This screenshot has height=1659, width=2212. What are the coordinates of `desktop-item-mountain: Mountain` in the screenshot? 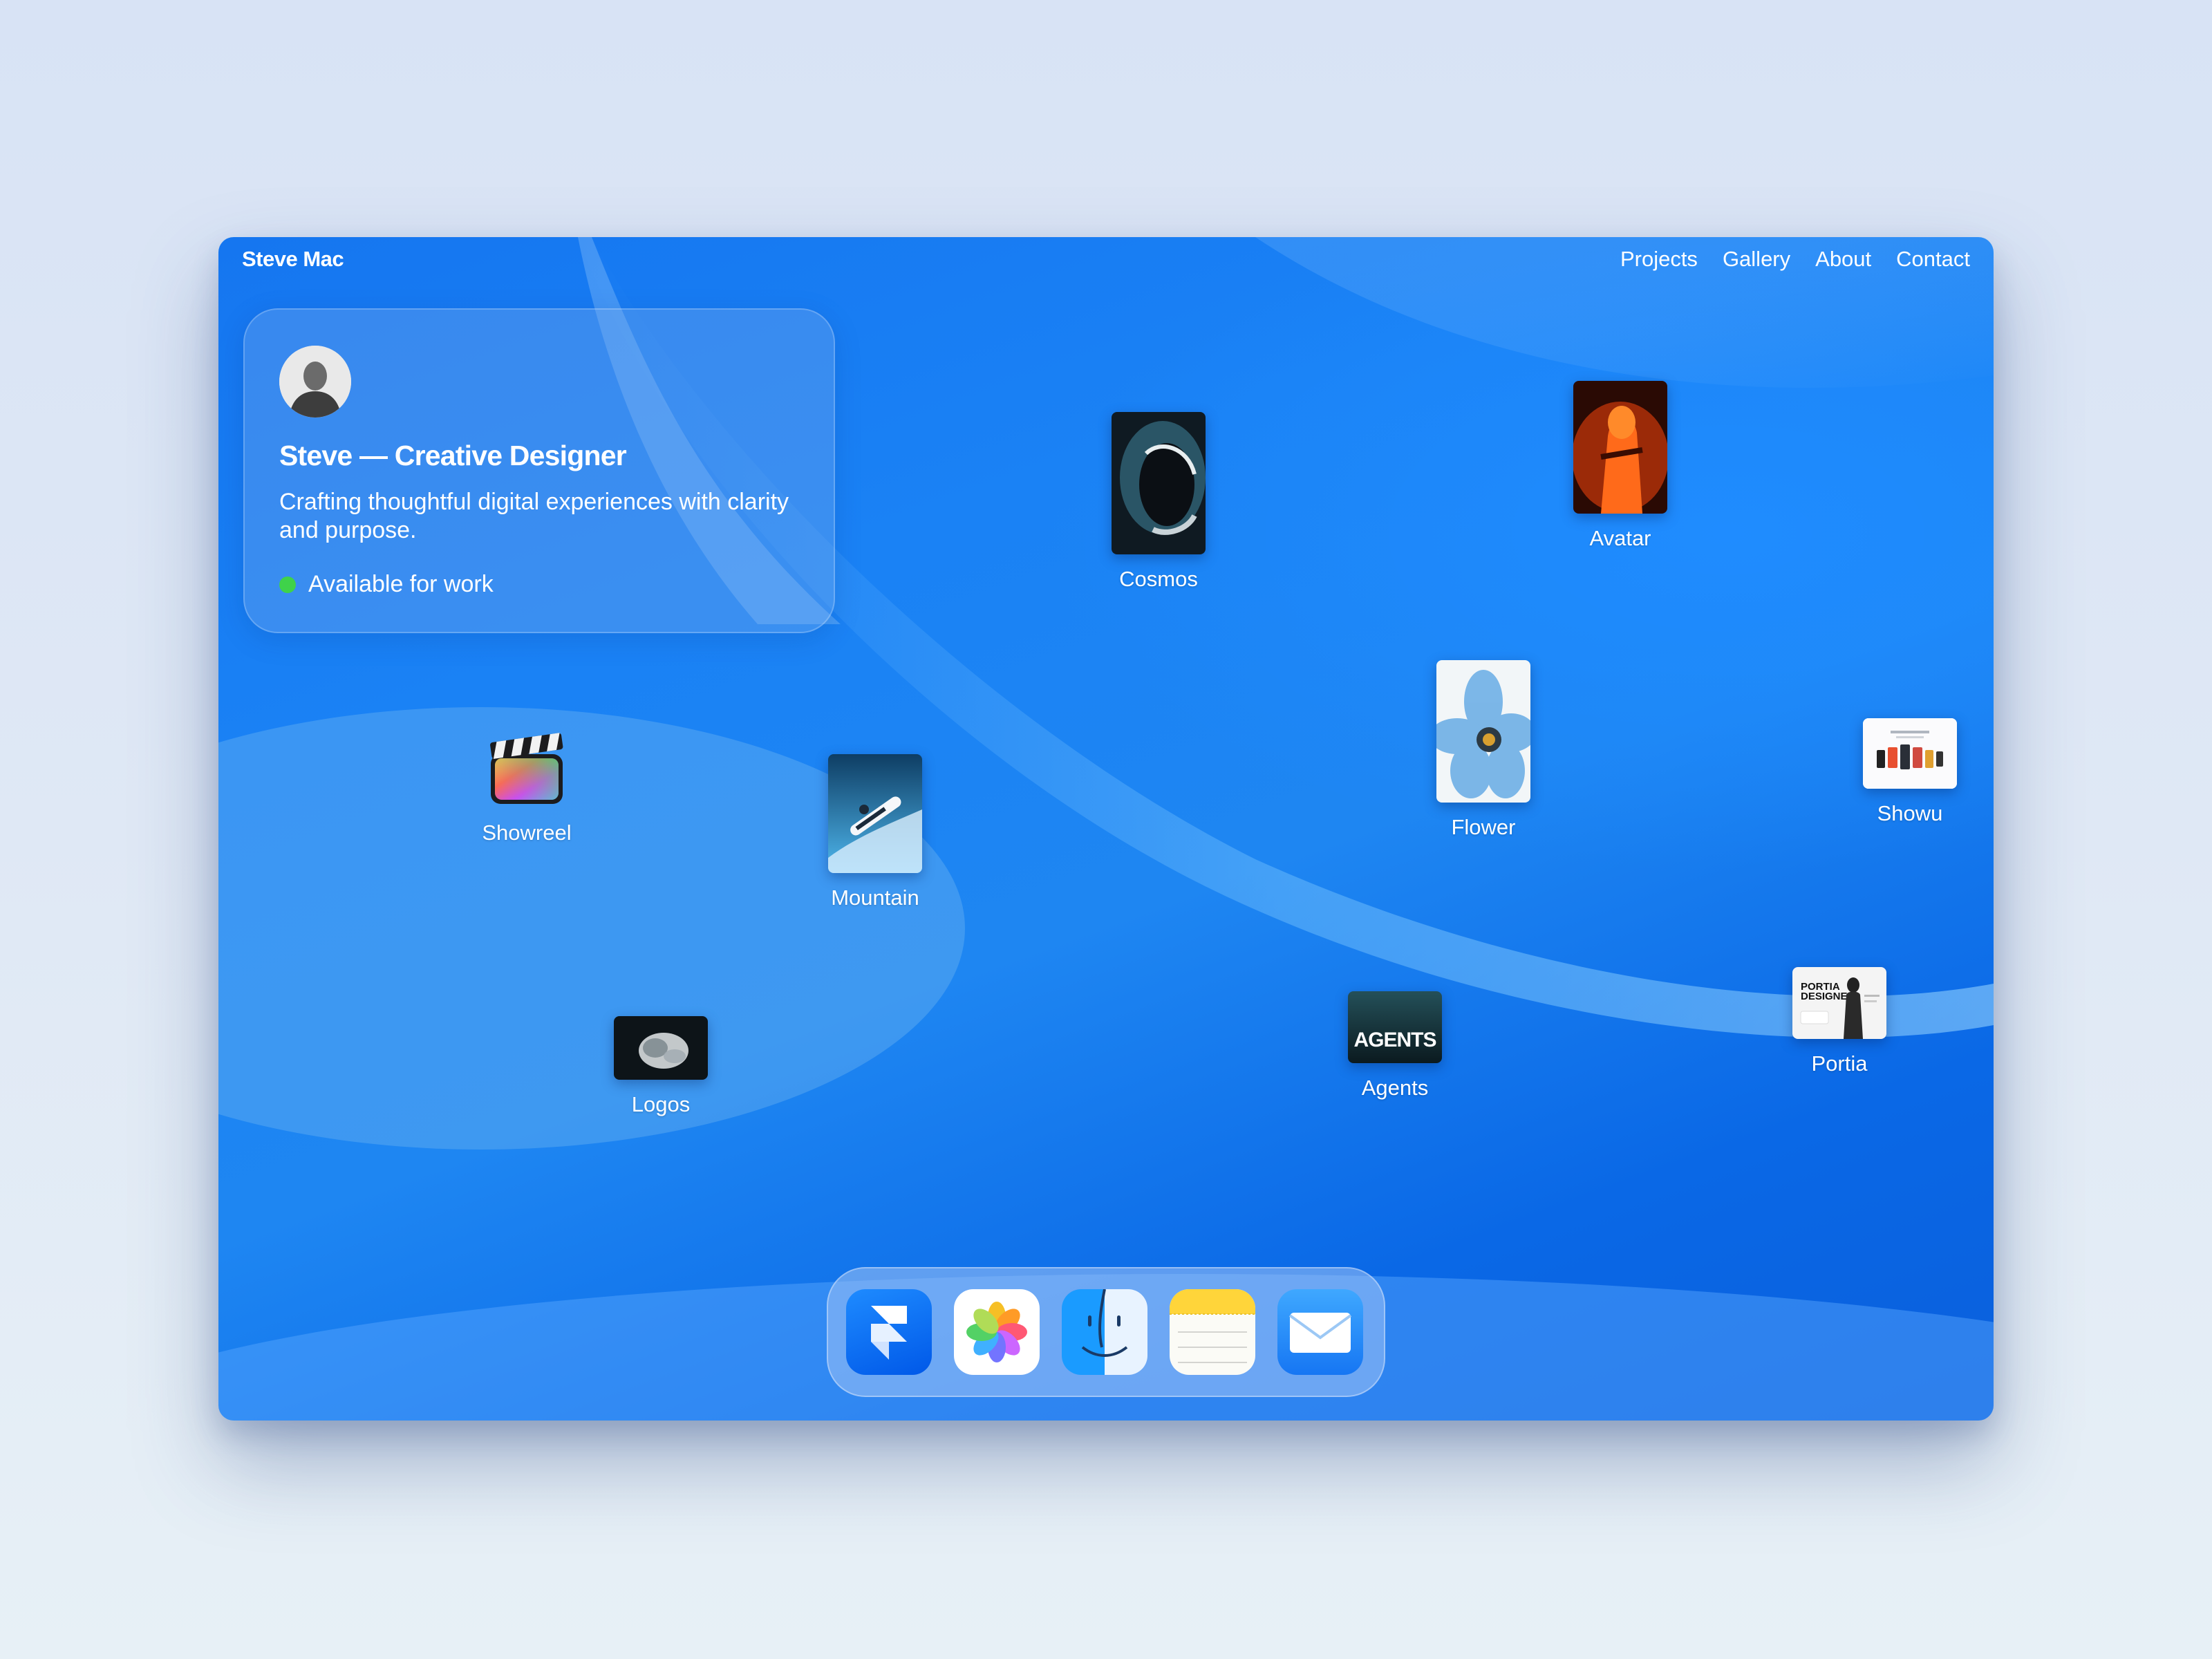 It's located at (875, 832).